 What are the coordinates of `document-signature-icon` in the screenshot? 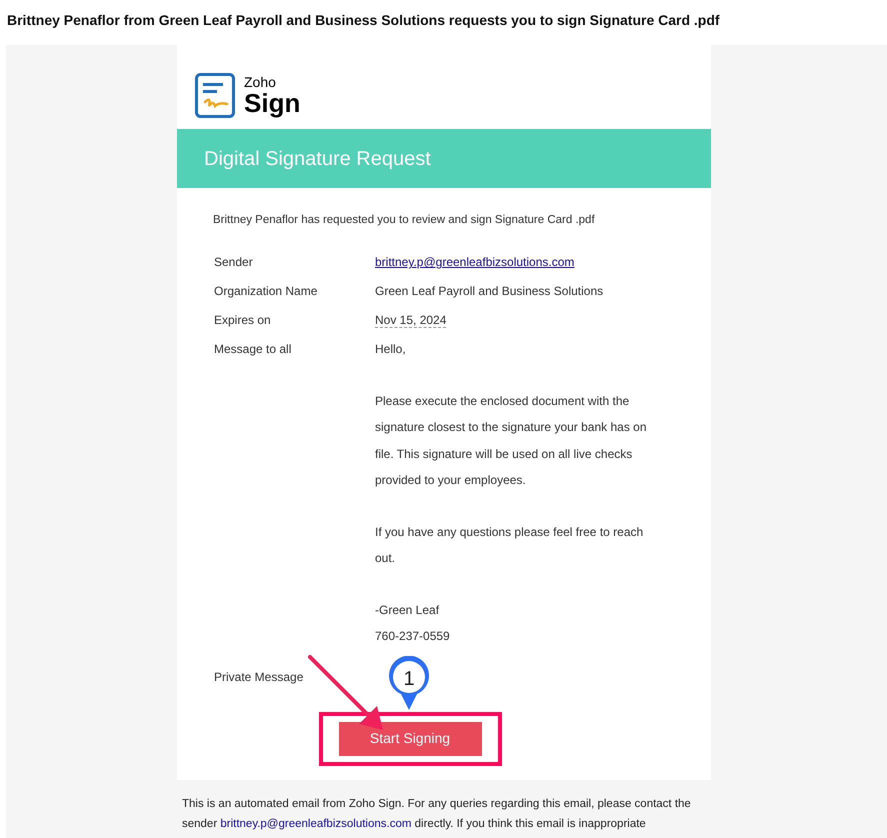 It's located at (215, 95).